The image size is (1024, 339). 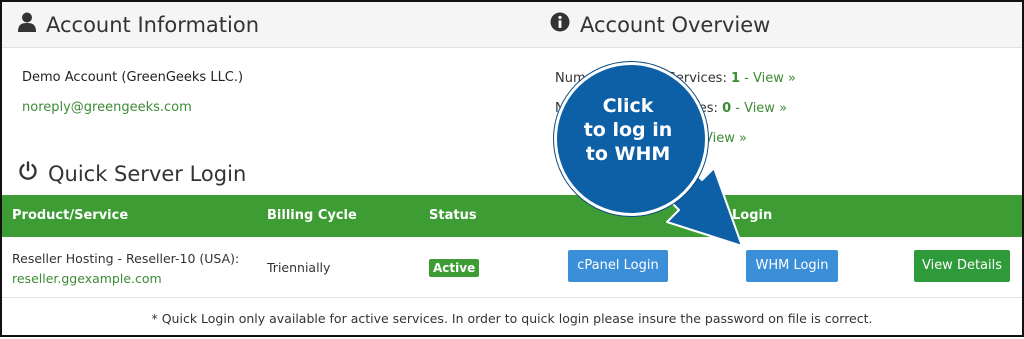 I want to click on callout-text: Click to log in to WHM, so click(x=628, y=130).